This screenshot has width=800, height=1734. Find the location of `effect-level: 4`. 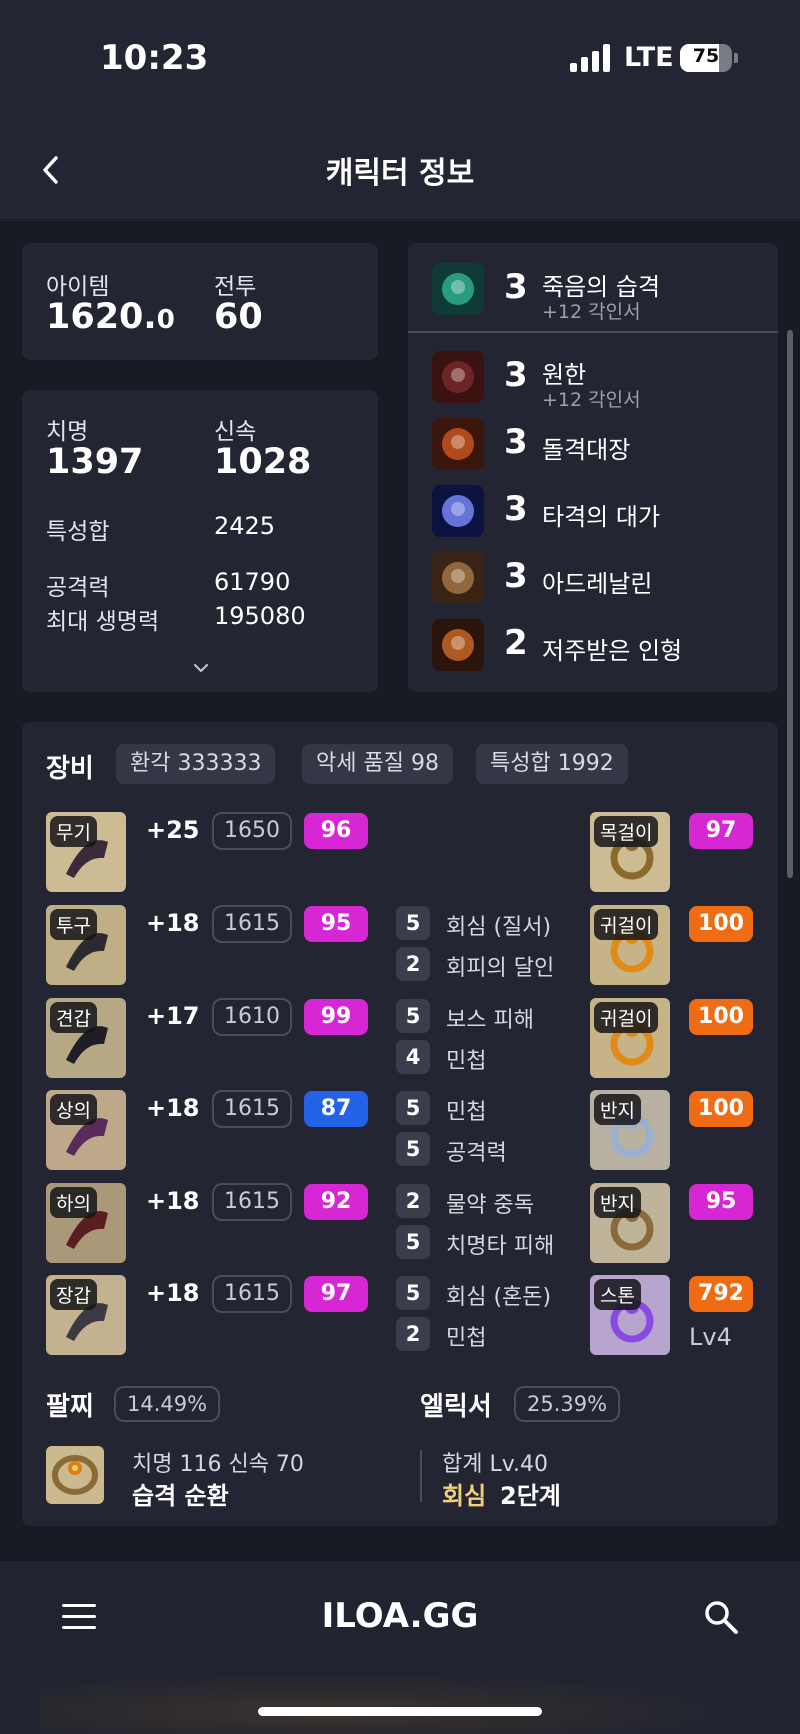

effect-level: 4 is located at coordinates (413, 1057).